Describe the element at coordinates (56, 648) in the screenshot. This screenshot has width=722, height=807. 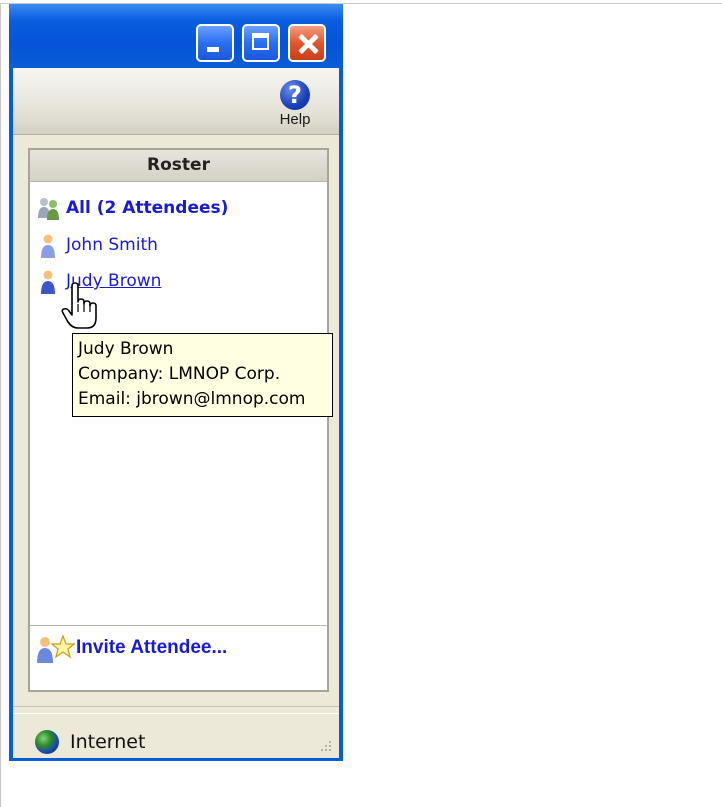
I see `invite-star-icon` at that location.